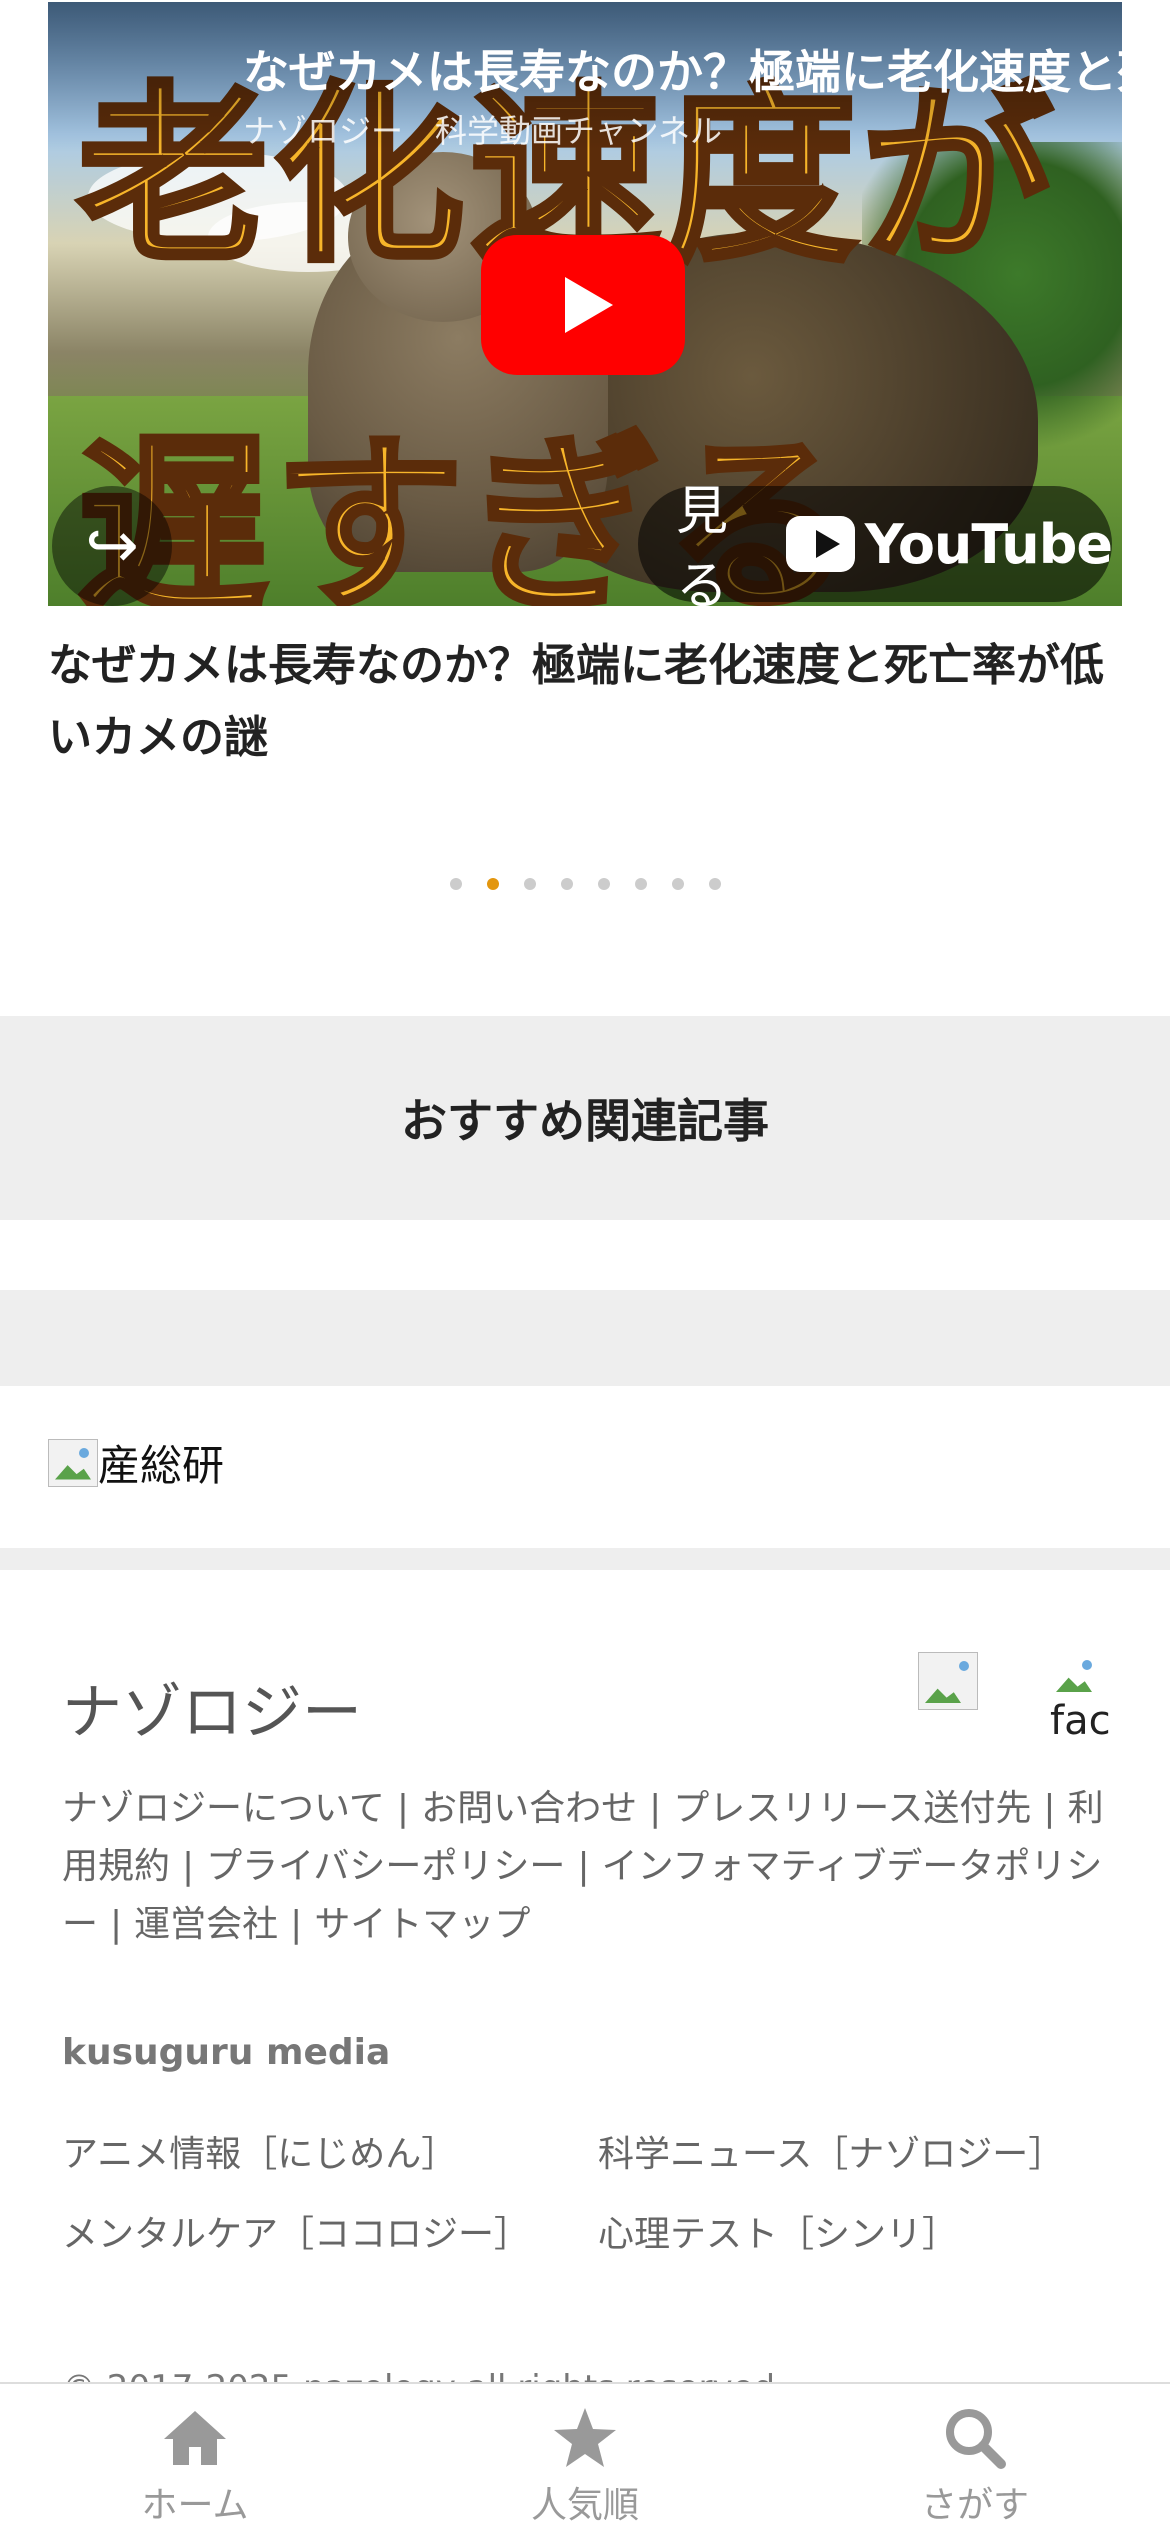 The height and width of the screenshot is (2532, 1170). Describe the element at coordinates (974, 2505) in the screenshot. I see `nav-search-label: さがす` at that location.